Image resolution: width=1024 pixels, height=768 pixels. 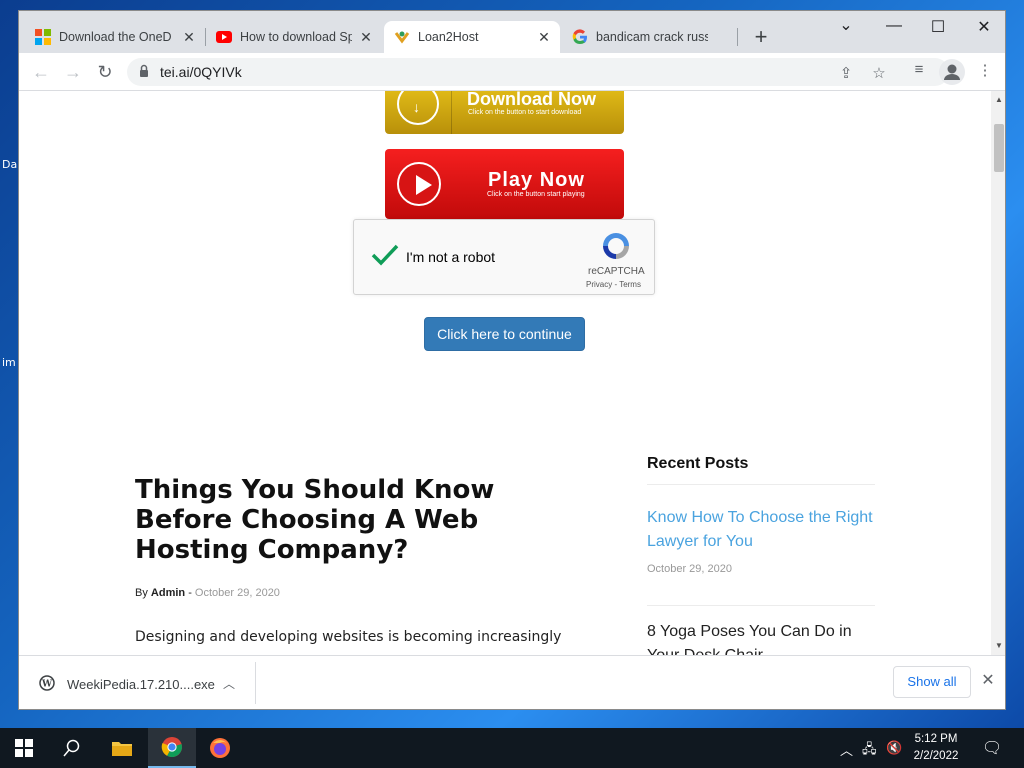 I want to click on downloaded-file-name: WeekiPedia.17.210....exe, so click(x=141, y=684).